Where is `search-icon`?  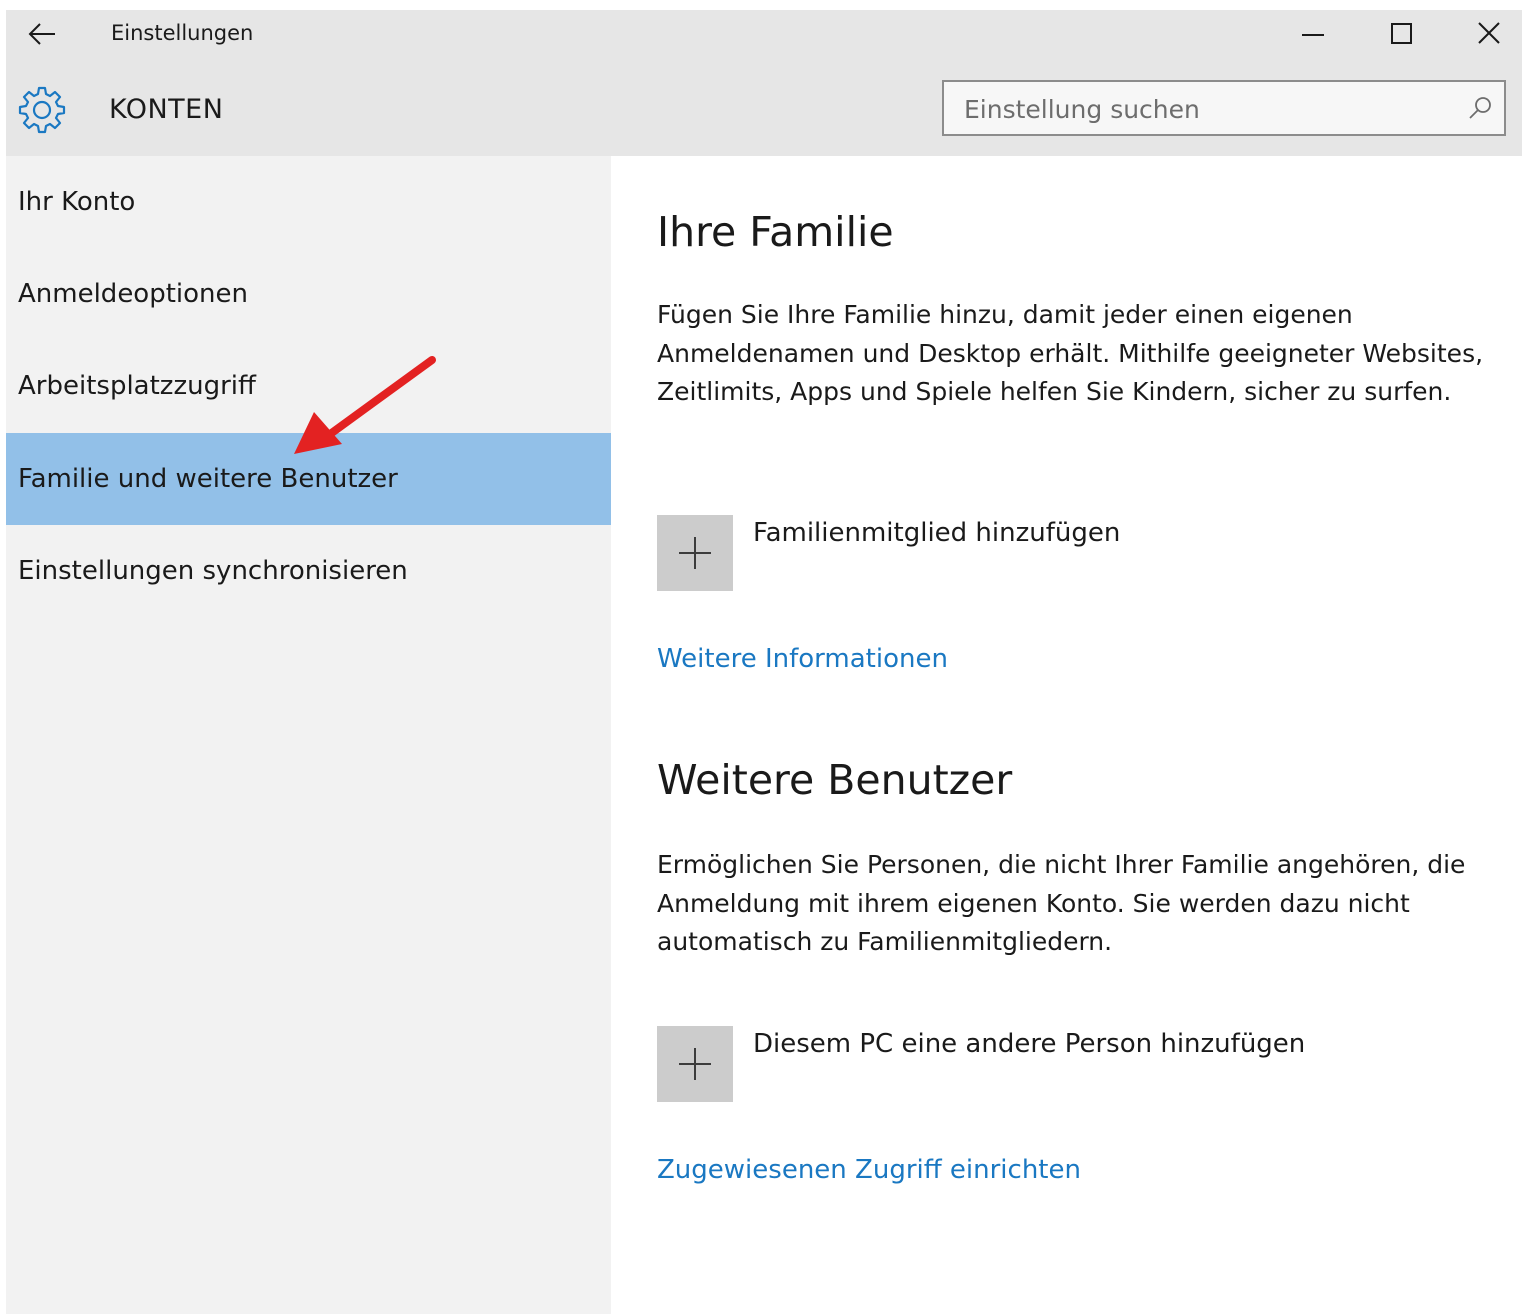 search-icon is located at coordinates (1480, 108).